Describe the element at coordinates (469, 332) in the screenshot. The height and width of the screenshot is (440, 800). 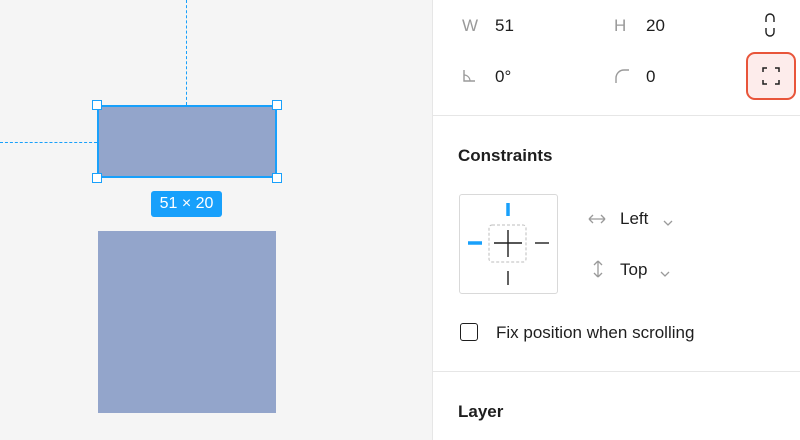
I see `fix-position-checkbox` at that location.